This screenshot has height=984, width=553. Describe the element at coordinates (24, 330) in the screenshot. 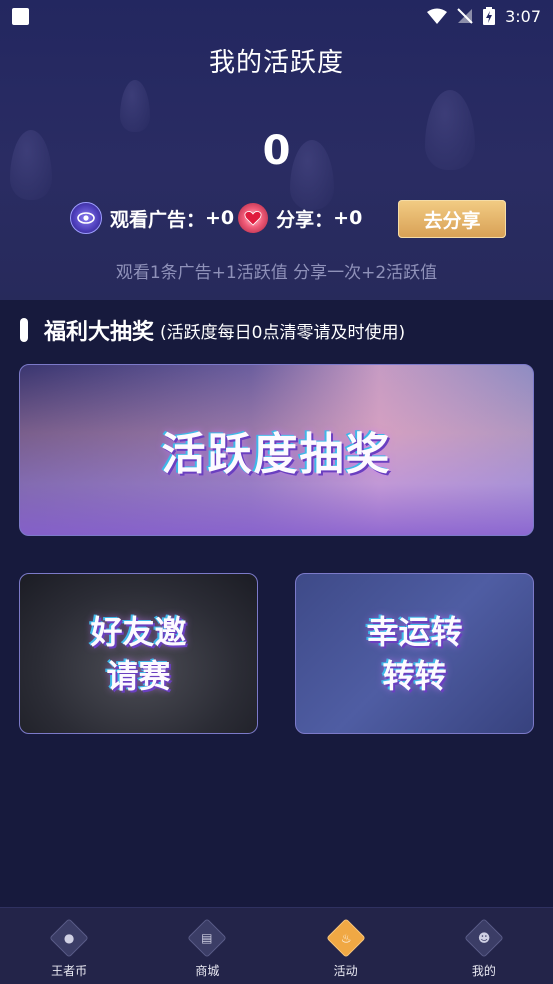

I see `section-marker` at that location.